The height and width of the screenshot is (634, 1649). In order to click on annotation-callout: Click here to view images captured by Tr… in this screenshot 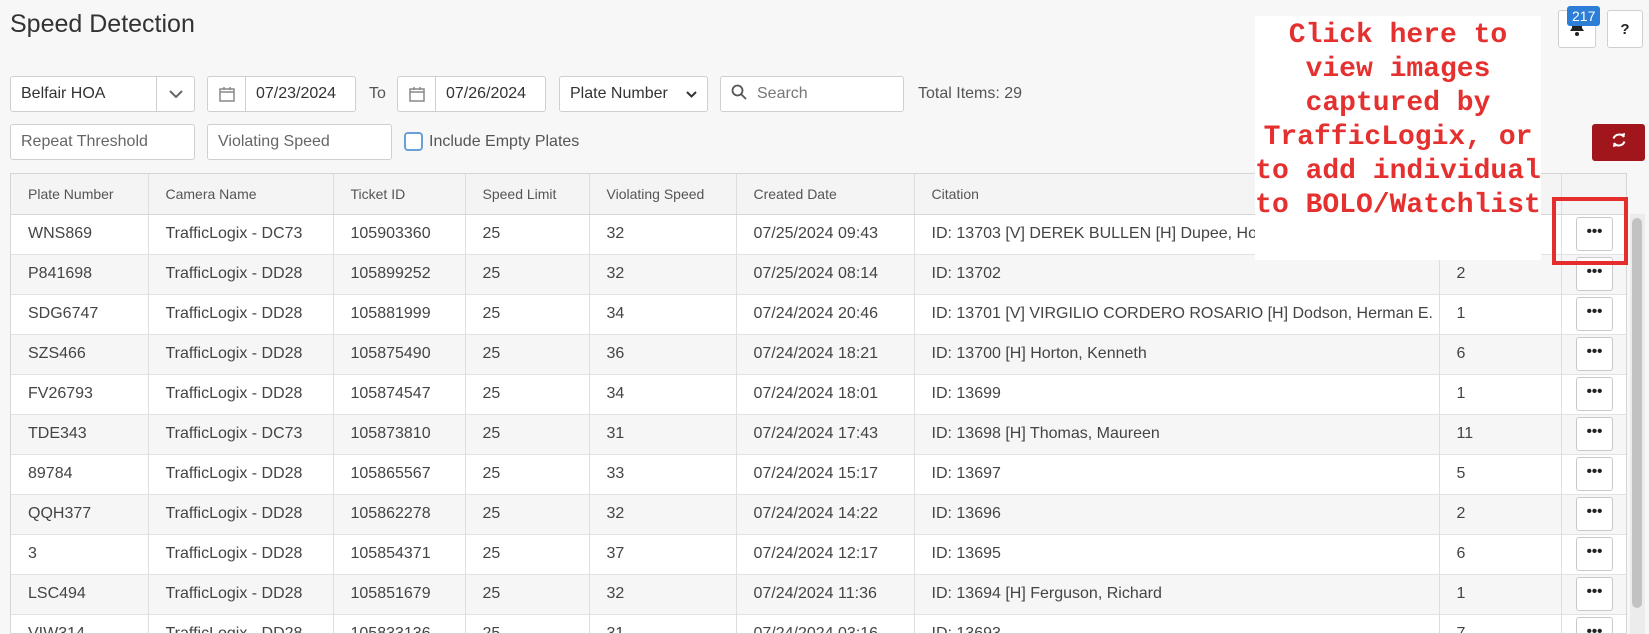, I will do `click(1398, 138)`.